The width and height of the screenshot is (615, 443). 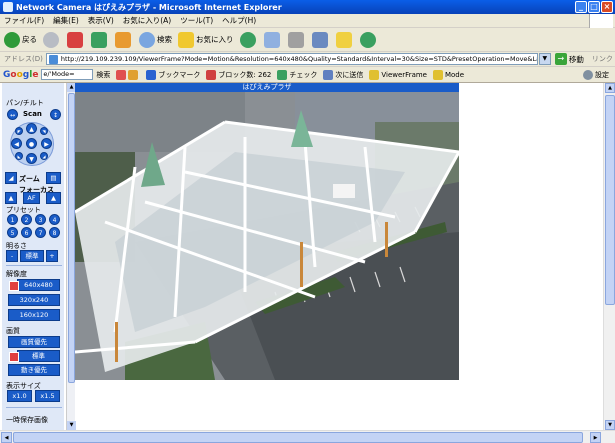 What do you see at coordinates (544, 59) in the screenshot?
I see `address-dropdown: ▼` at bounding box center [544, 59].